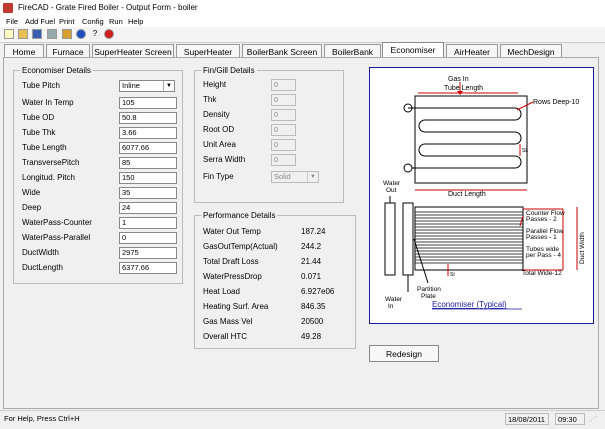  I want to click on perf-label: Heating Surf. Area, so click(236, 306).